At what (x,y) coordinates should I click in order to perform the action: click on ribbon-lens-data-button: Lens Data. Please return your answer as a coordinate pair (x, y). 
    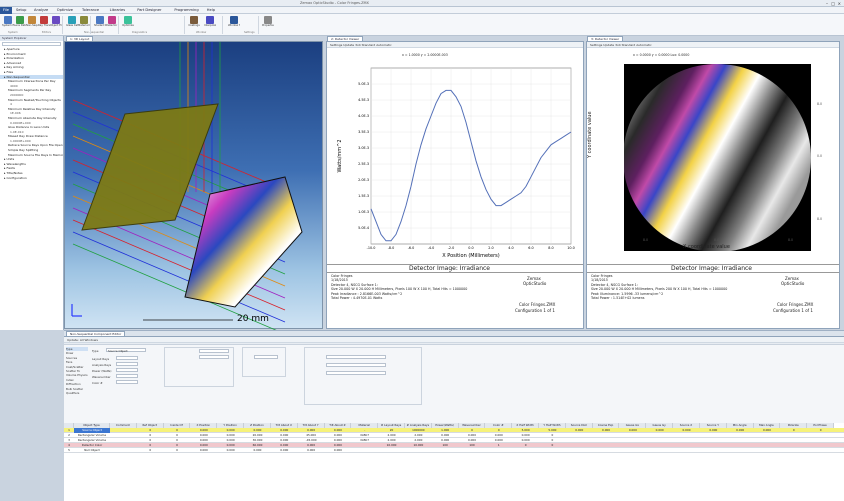
    Looking at the image, I should click on (20, 23).